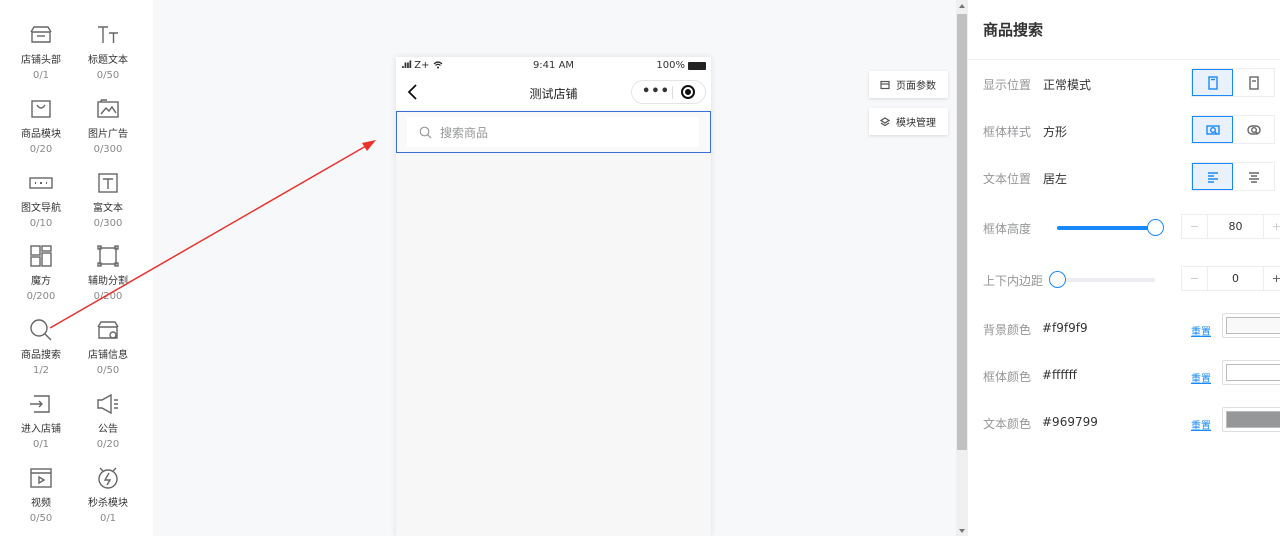 The width and height of the screenshot is (1280, 536). Describe the element at coordinates (108, 297) in the screenshot. I see `palette-item-count: 0/200` at that location.